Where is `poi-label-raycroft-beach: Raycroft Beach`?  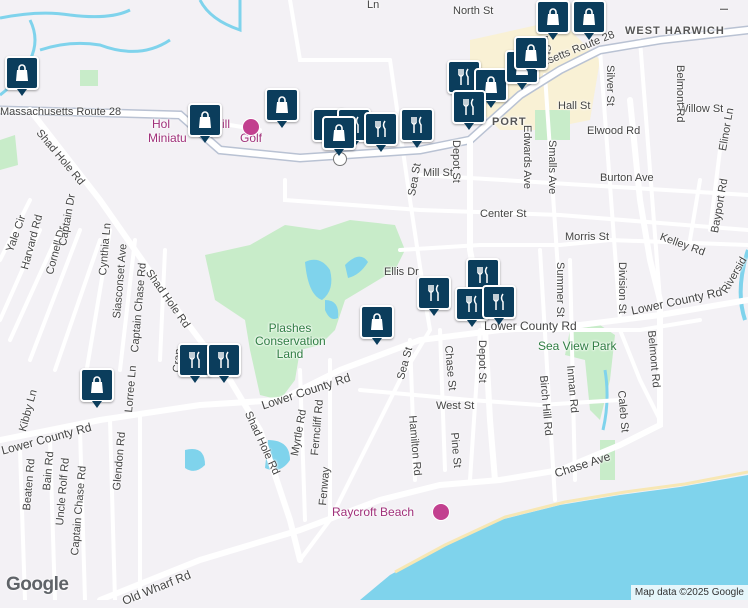
poi-label-raycroft-beach: Raycroft Beach is located at coordinates (373, 512).